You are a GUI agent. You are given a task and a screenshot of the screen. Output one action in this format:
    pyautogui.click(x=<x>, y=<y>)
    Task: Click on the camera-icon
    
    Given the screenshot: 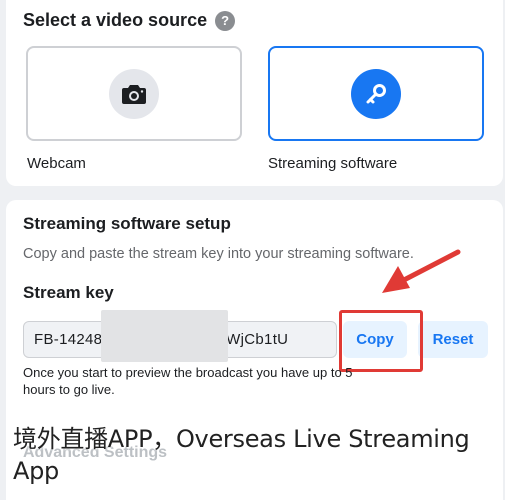 What is the action you would take?
    pyautogui.click(x=134, y=93)
    